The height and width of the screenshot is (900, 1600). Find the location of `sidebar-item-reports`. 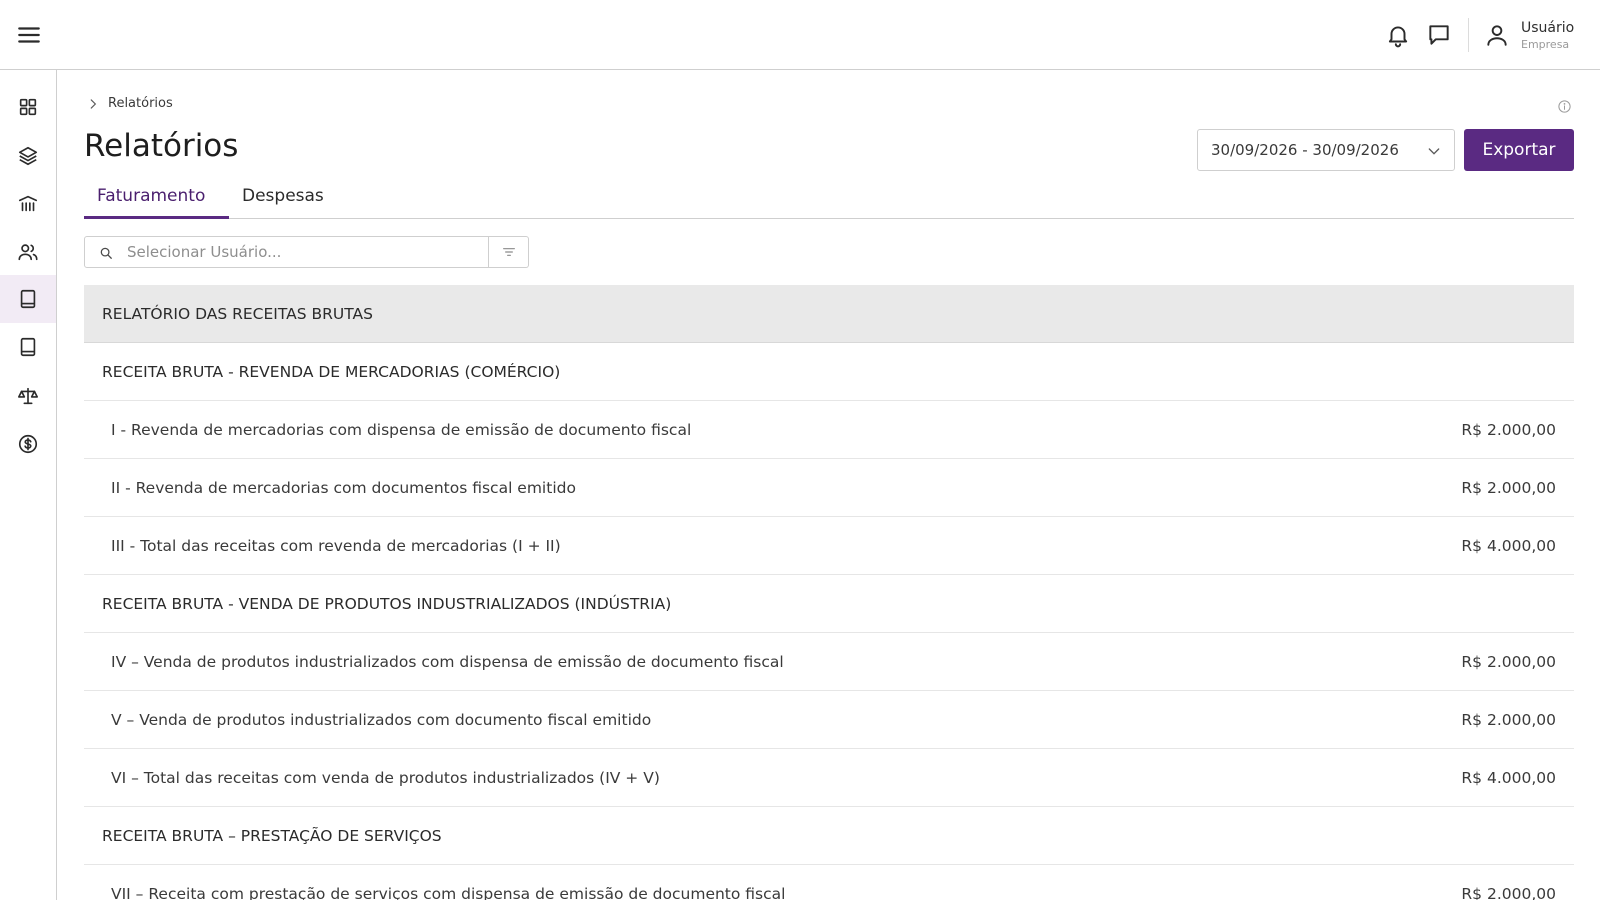

sidebar-item-reports is located at coordinates (28, 299).